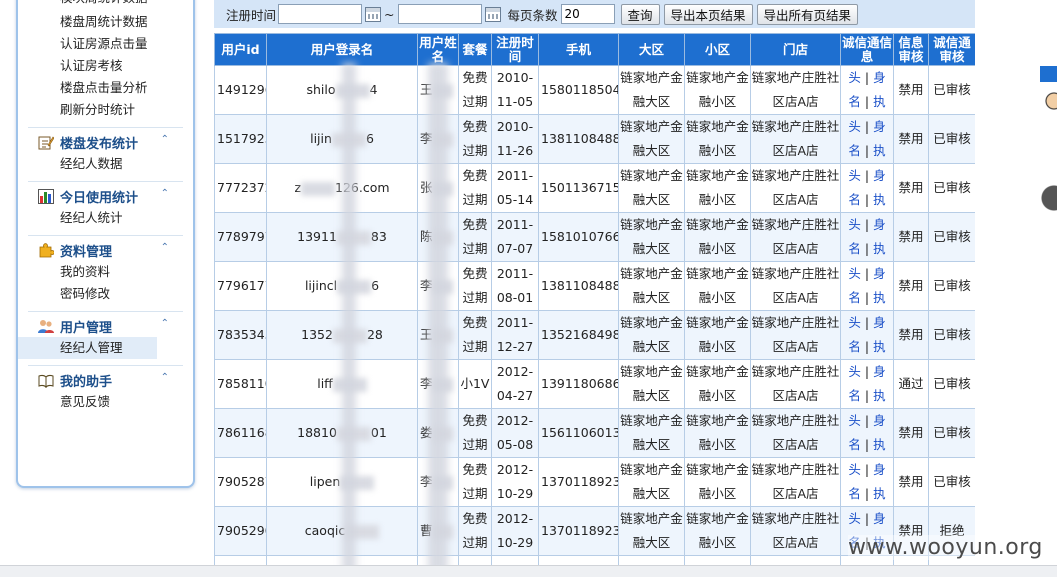 The width and height of the screenshot is (1057, 577). Describe the element at coordinates (105, 110) in the screenshot. I see `sidebar-item-refresh-stats: 刷新分时统计` at that location.